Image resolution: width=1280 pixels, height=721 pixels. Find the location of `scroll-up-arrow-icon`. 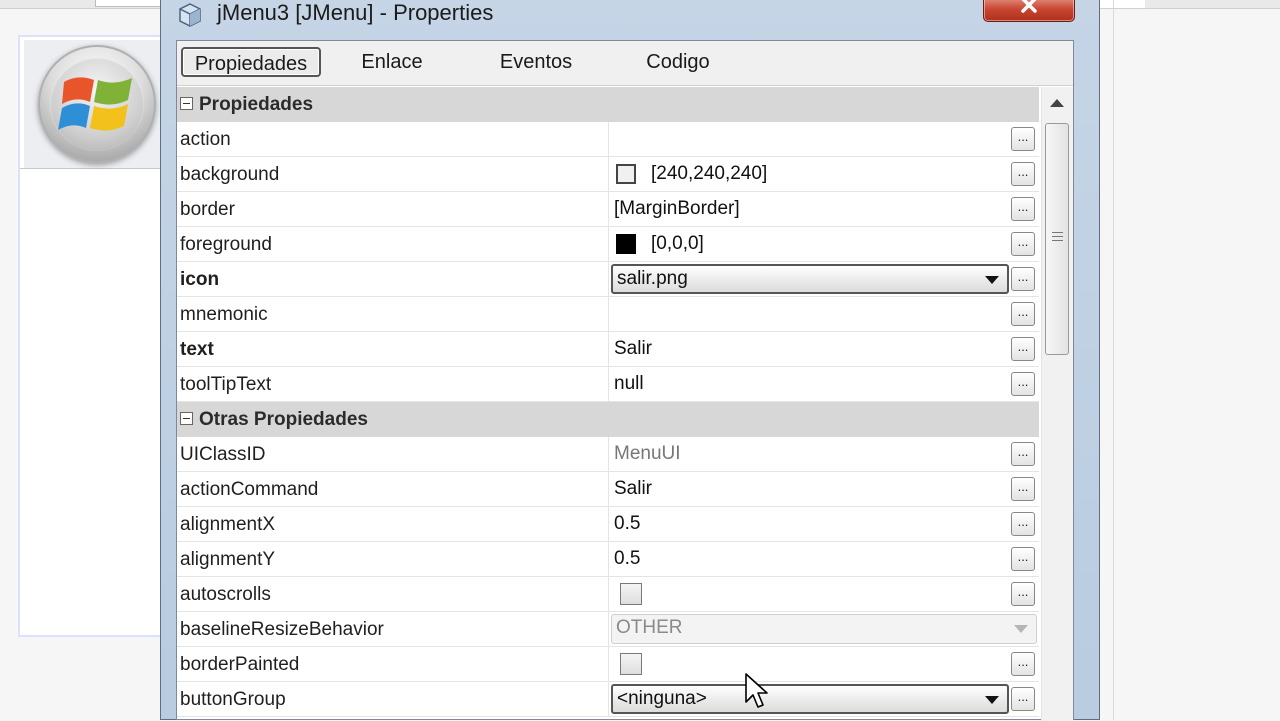

scroll-up-arrow-icon is located at coordinates (1057, 103).